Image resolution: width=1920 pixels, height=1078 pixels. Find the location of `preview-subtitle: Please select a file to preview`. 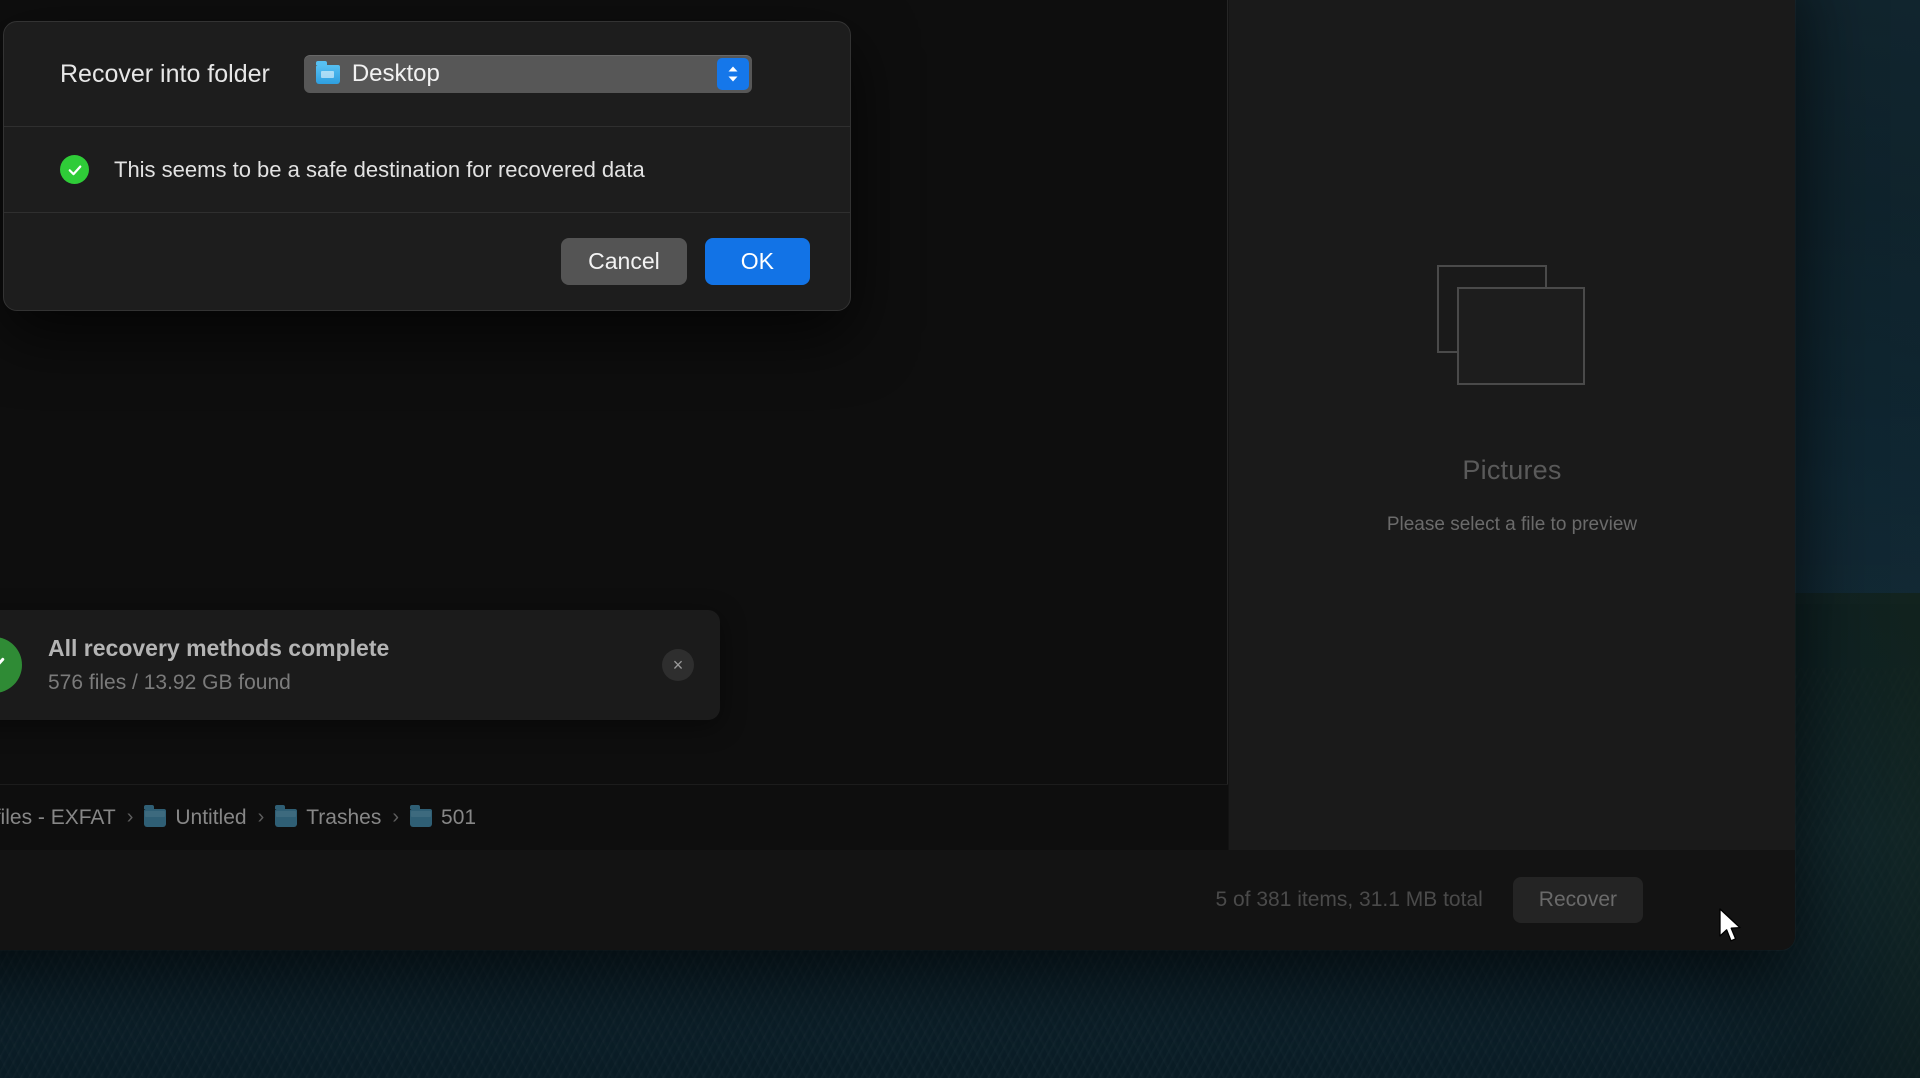

preview-subtitle: Please select a file to preview is located at coordinates (1512, 524).